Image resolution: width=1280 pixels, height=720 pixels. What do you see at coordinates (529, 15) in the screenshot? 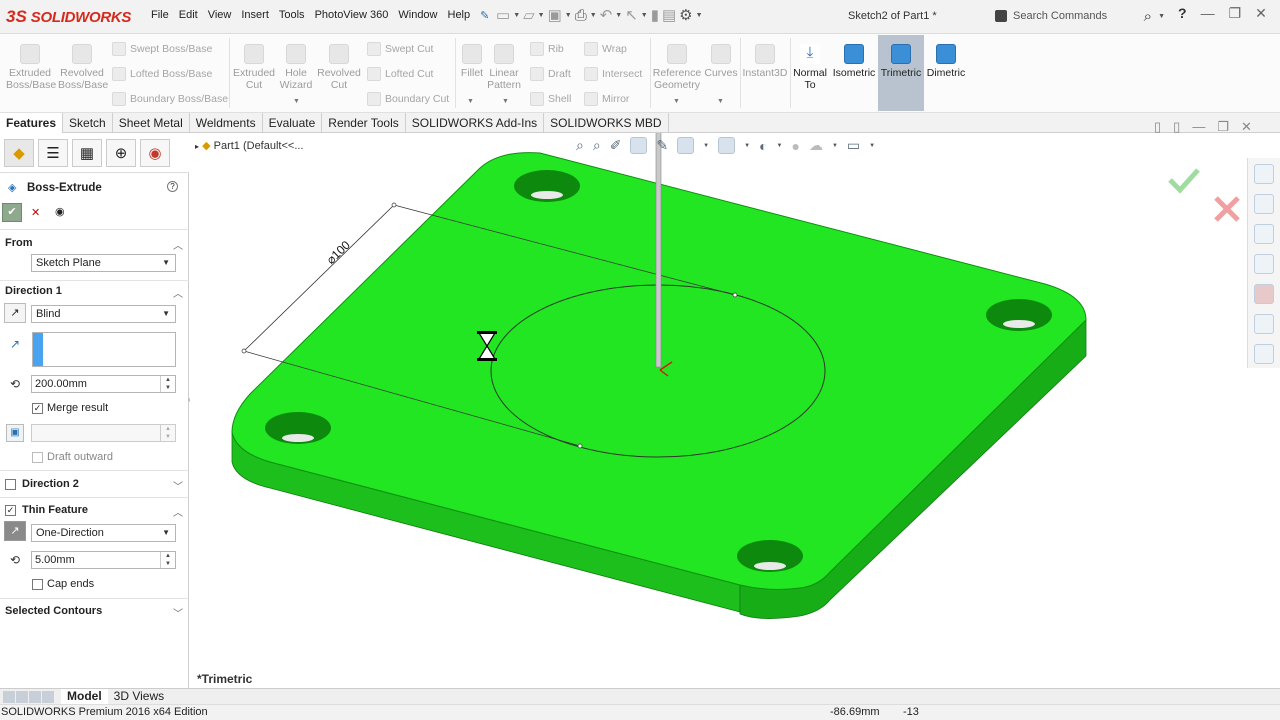
I see `open-icon: ▱` at bounding box center [529, 15].